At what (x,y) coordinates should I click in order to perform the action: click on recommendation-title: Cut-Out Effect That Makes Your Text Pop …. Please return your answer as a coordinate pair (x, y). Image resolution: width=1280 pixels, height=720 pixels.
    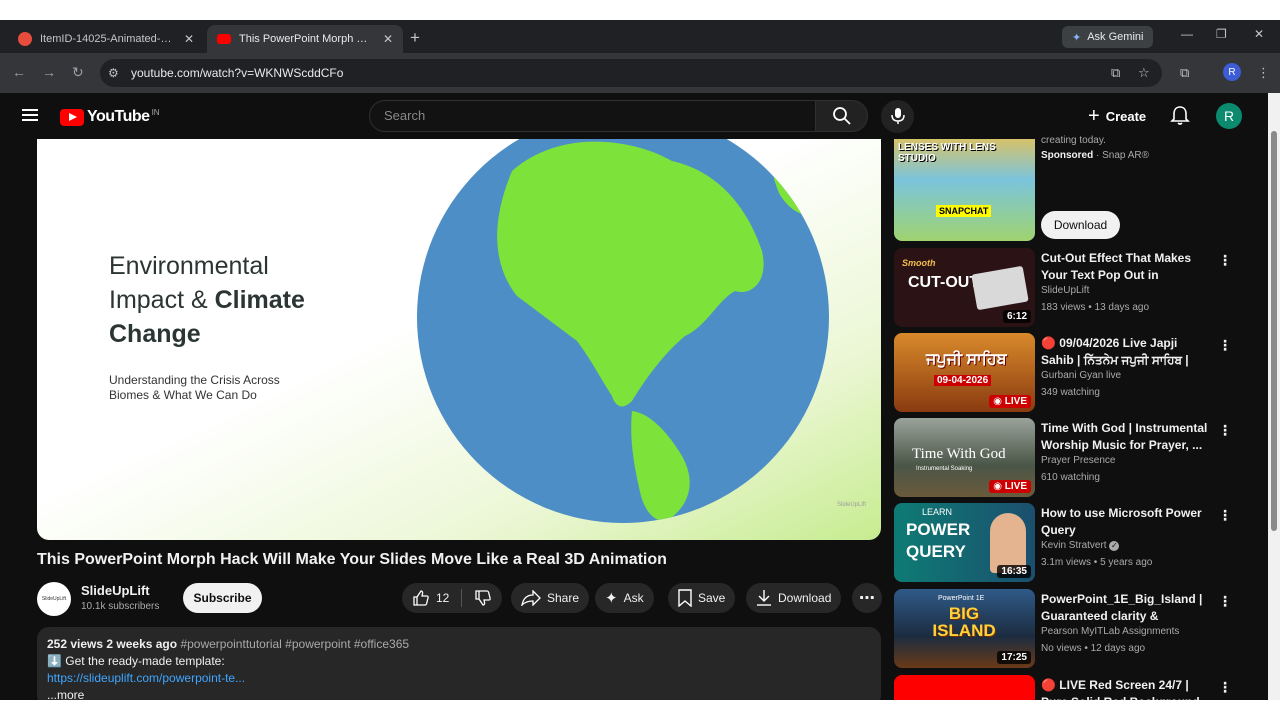
    Looking at the image, I should click on (1127, 267).